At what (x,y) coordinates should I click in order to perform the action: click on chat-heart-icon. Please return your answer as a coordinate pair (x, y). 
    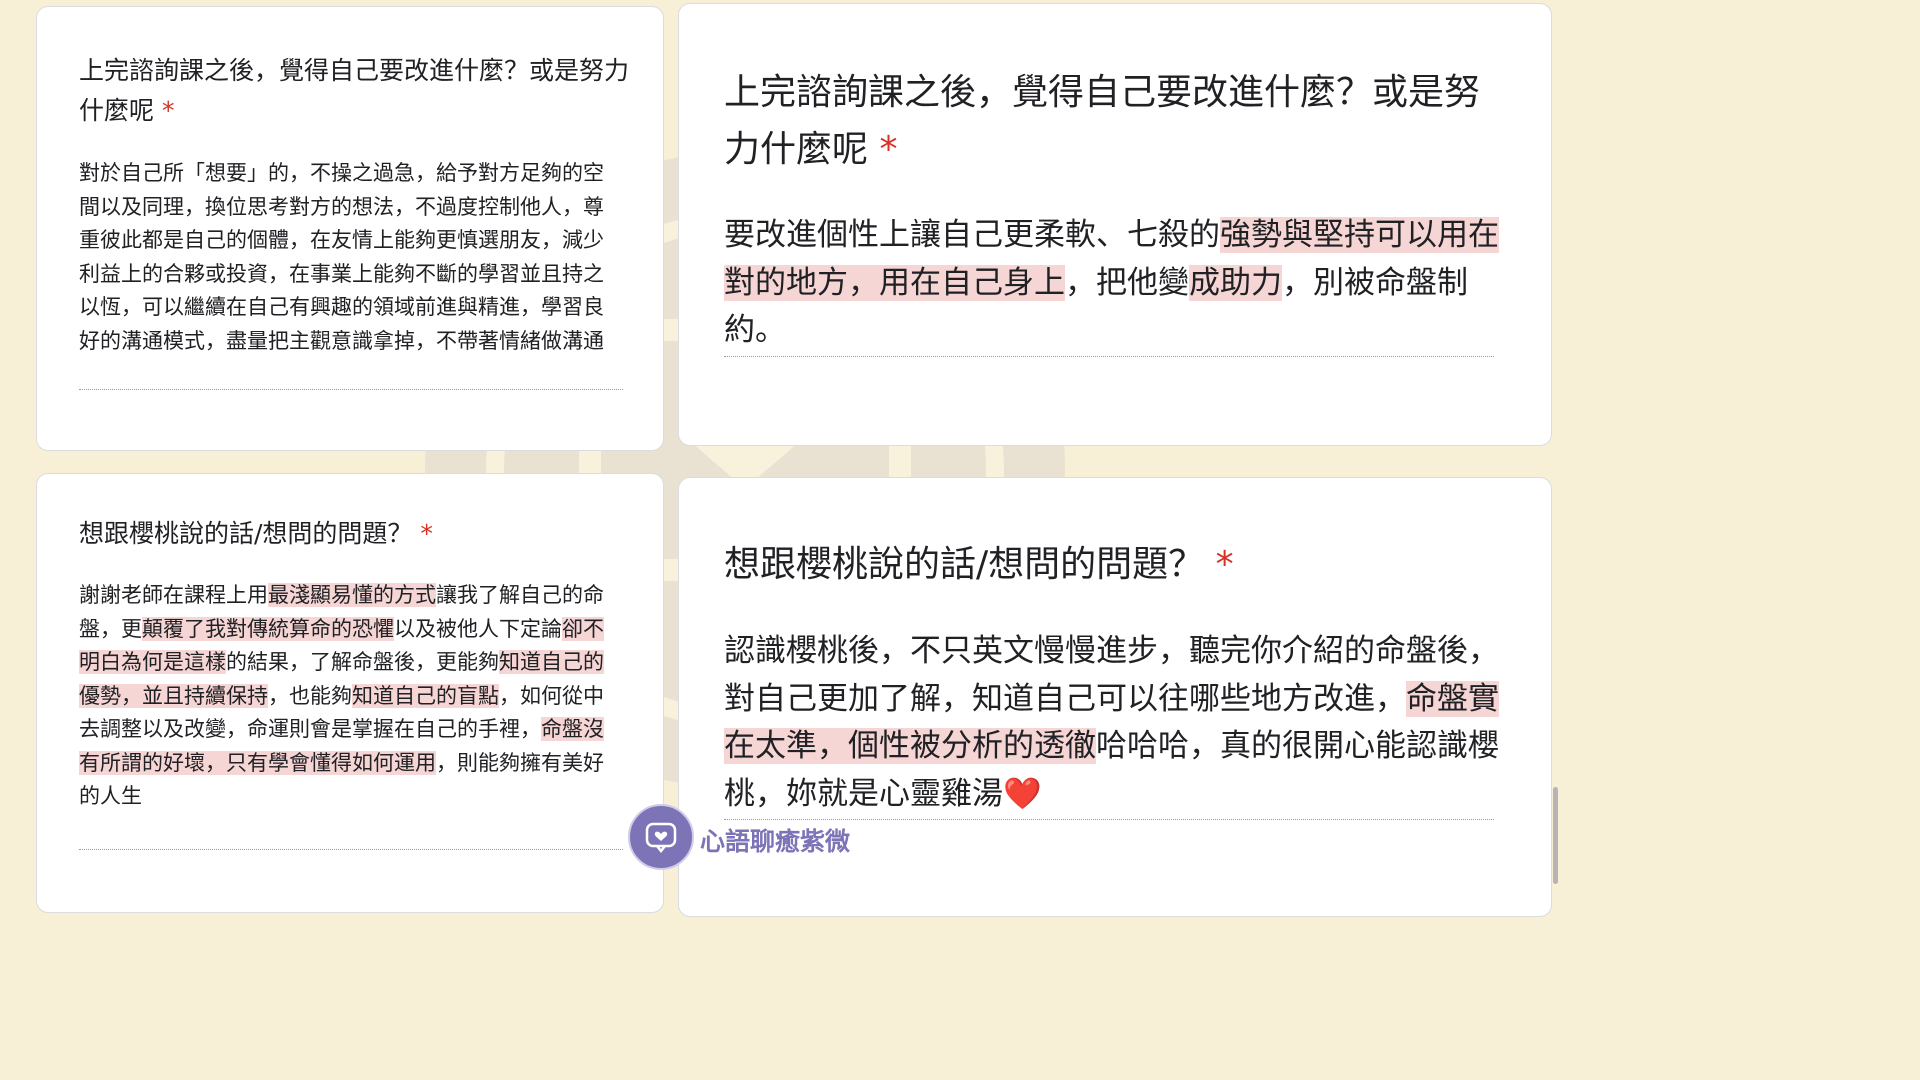
    Looking at the image, I should click on (661, 838).